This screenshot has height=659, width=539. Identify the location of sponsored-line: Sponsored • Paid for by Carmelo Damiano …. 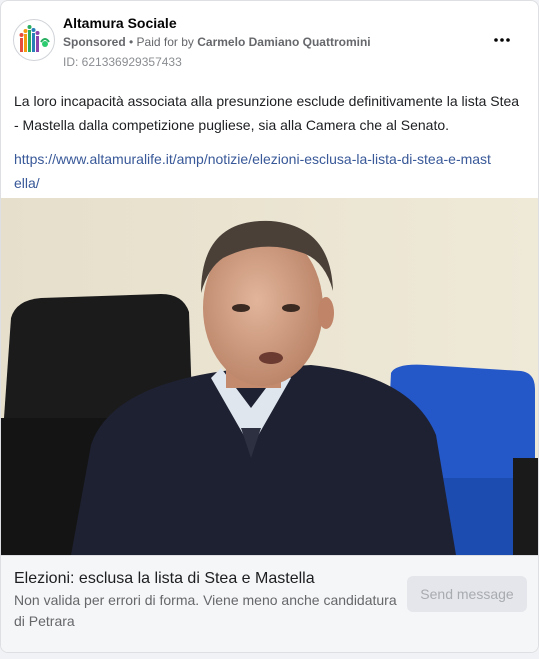
(217, 42).